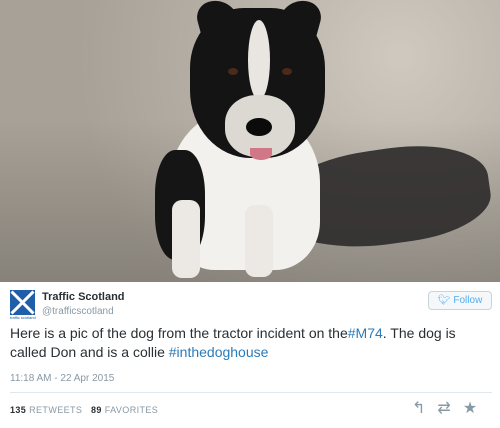  What do you see at coordinates (62, 378) in the screenshot?
I see `tweet-timestamp: 11:18 AM - 22 Apr 2015` at bounding box center [62, 378].